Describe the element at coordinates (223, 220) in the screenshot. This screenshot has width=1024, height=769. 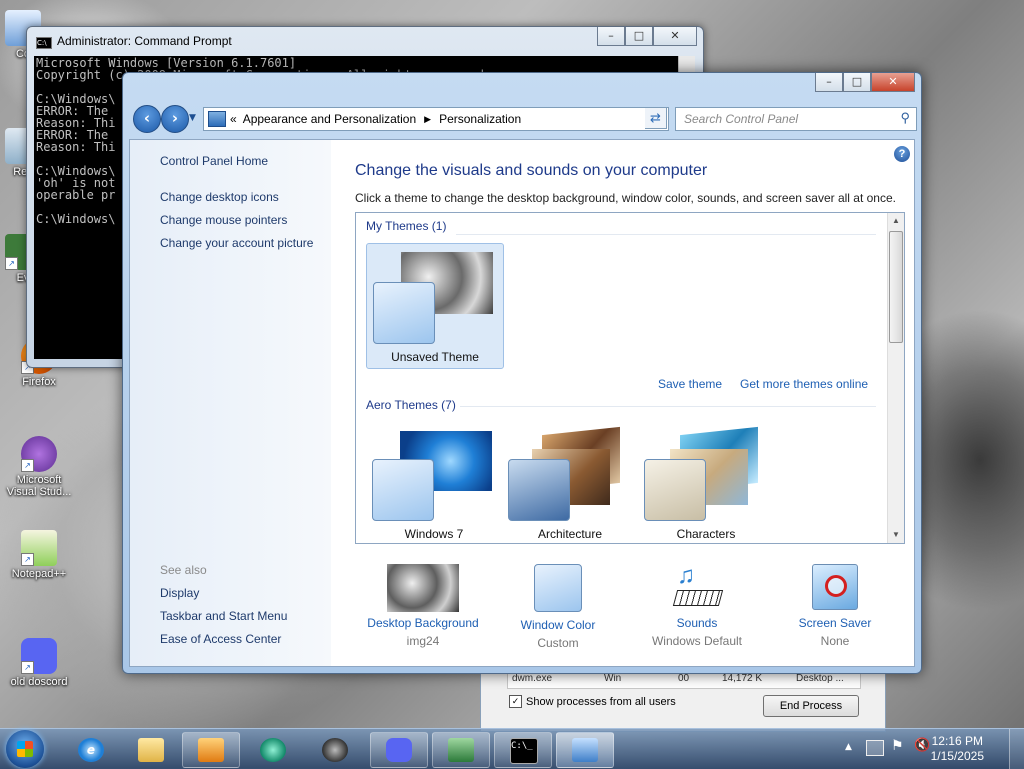
I see `change-mouse-pointers-link: Change mouse pointers` at that location.